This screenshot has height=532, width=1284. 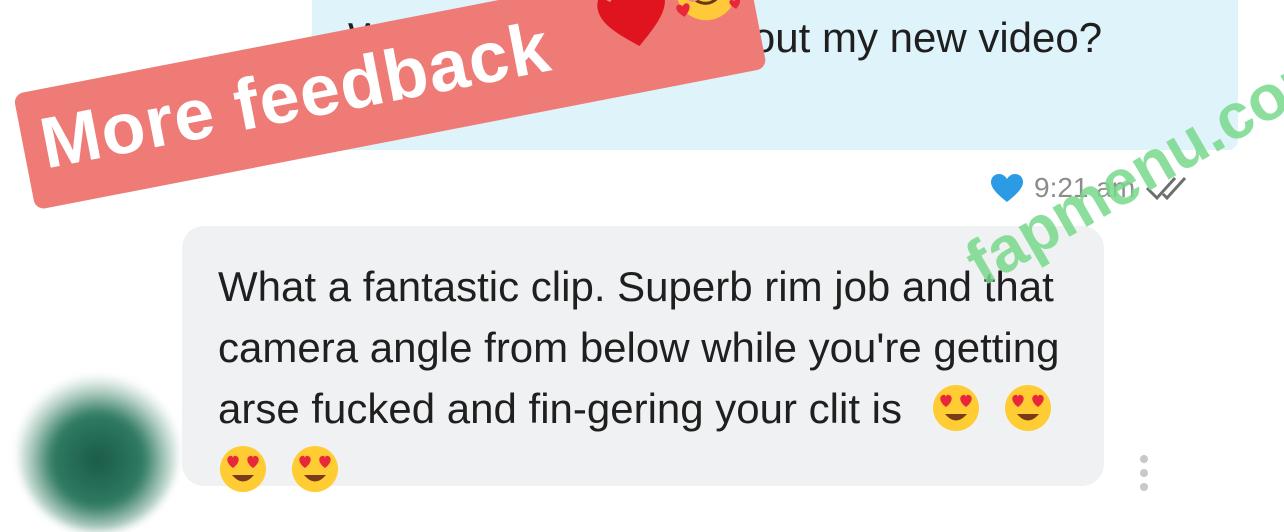 What do you see at coordinates (98, 452) in the screenshot?
I see `contact-avatar` at bounding box center [98, 452].